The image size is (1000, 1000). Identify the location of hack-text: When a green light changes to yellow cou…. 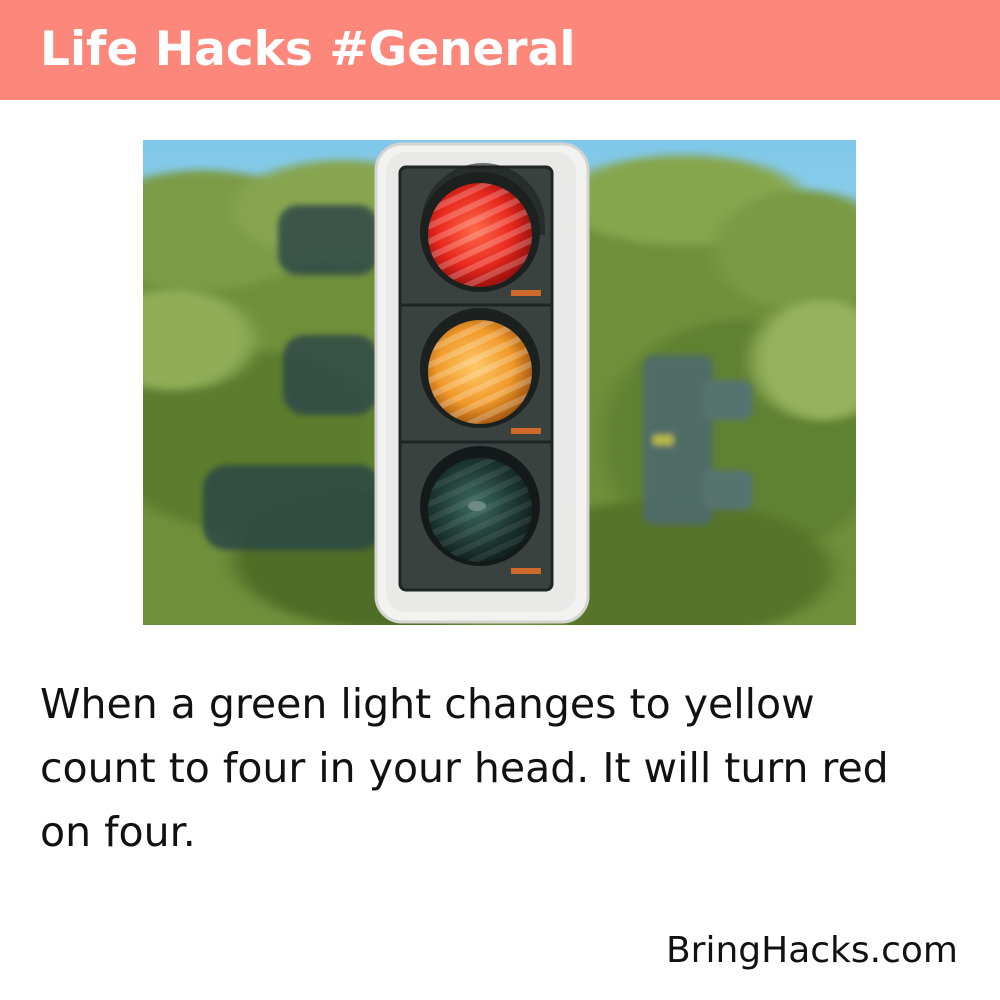
(464, 768).